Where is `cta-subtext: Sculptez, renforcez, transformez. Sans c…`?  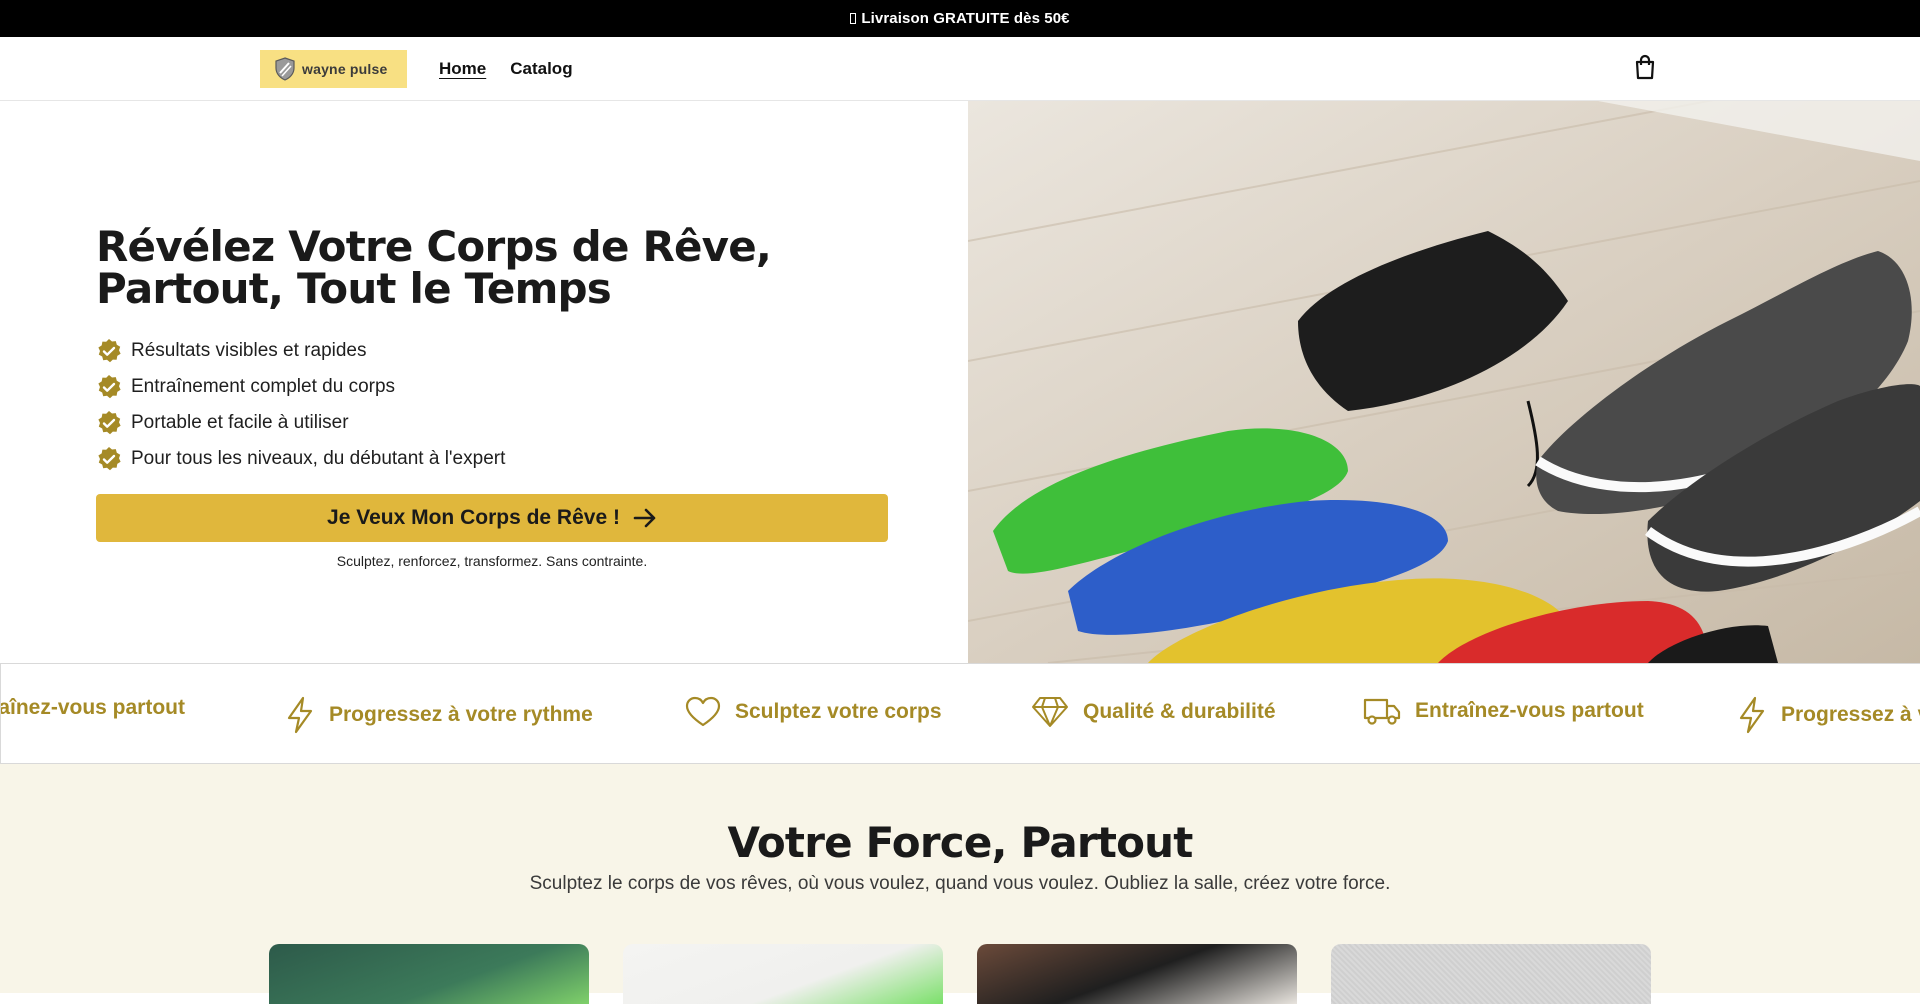 cta-subtext: Sculptez, renforcez, transformez. Sans c… is located at coordinates (492, 561).